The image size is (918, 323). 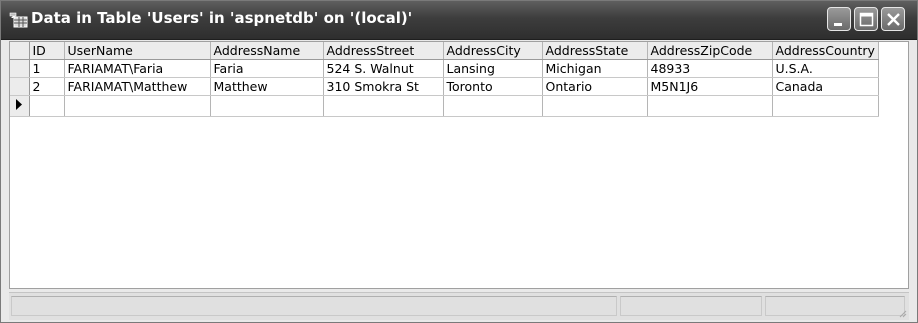 I want to click on table-cell: Michigan, so click(x=595, y=68).